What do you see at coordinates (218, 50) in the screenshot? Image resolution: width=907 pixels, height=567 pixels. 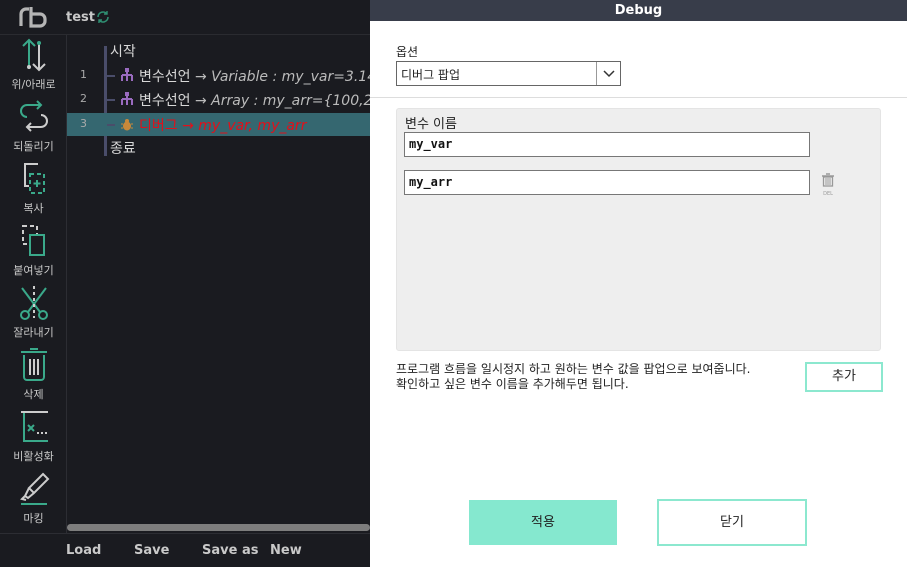 I see `tree-start: 시작` at bounding box center [218, 50].